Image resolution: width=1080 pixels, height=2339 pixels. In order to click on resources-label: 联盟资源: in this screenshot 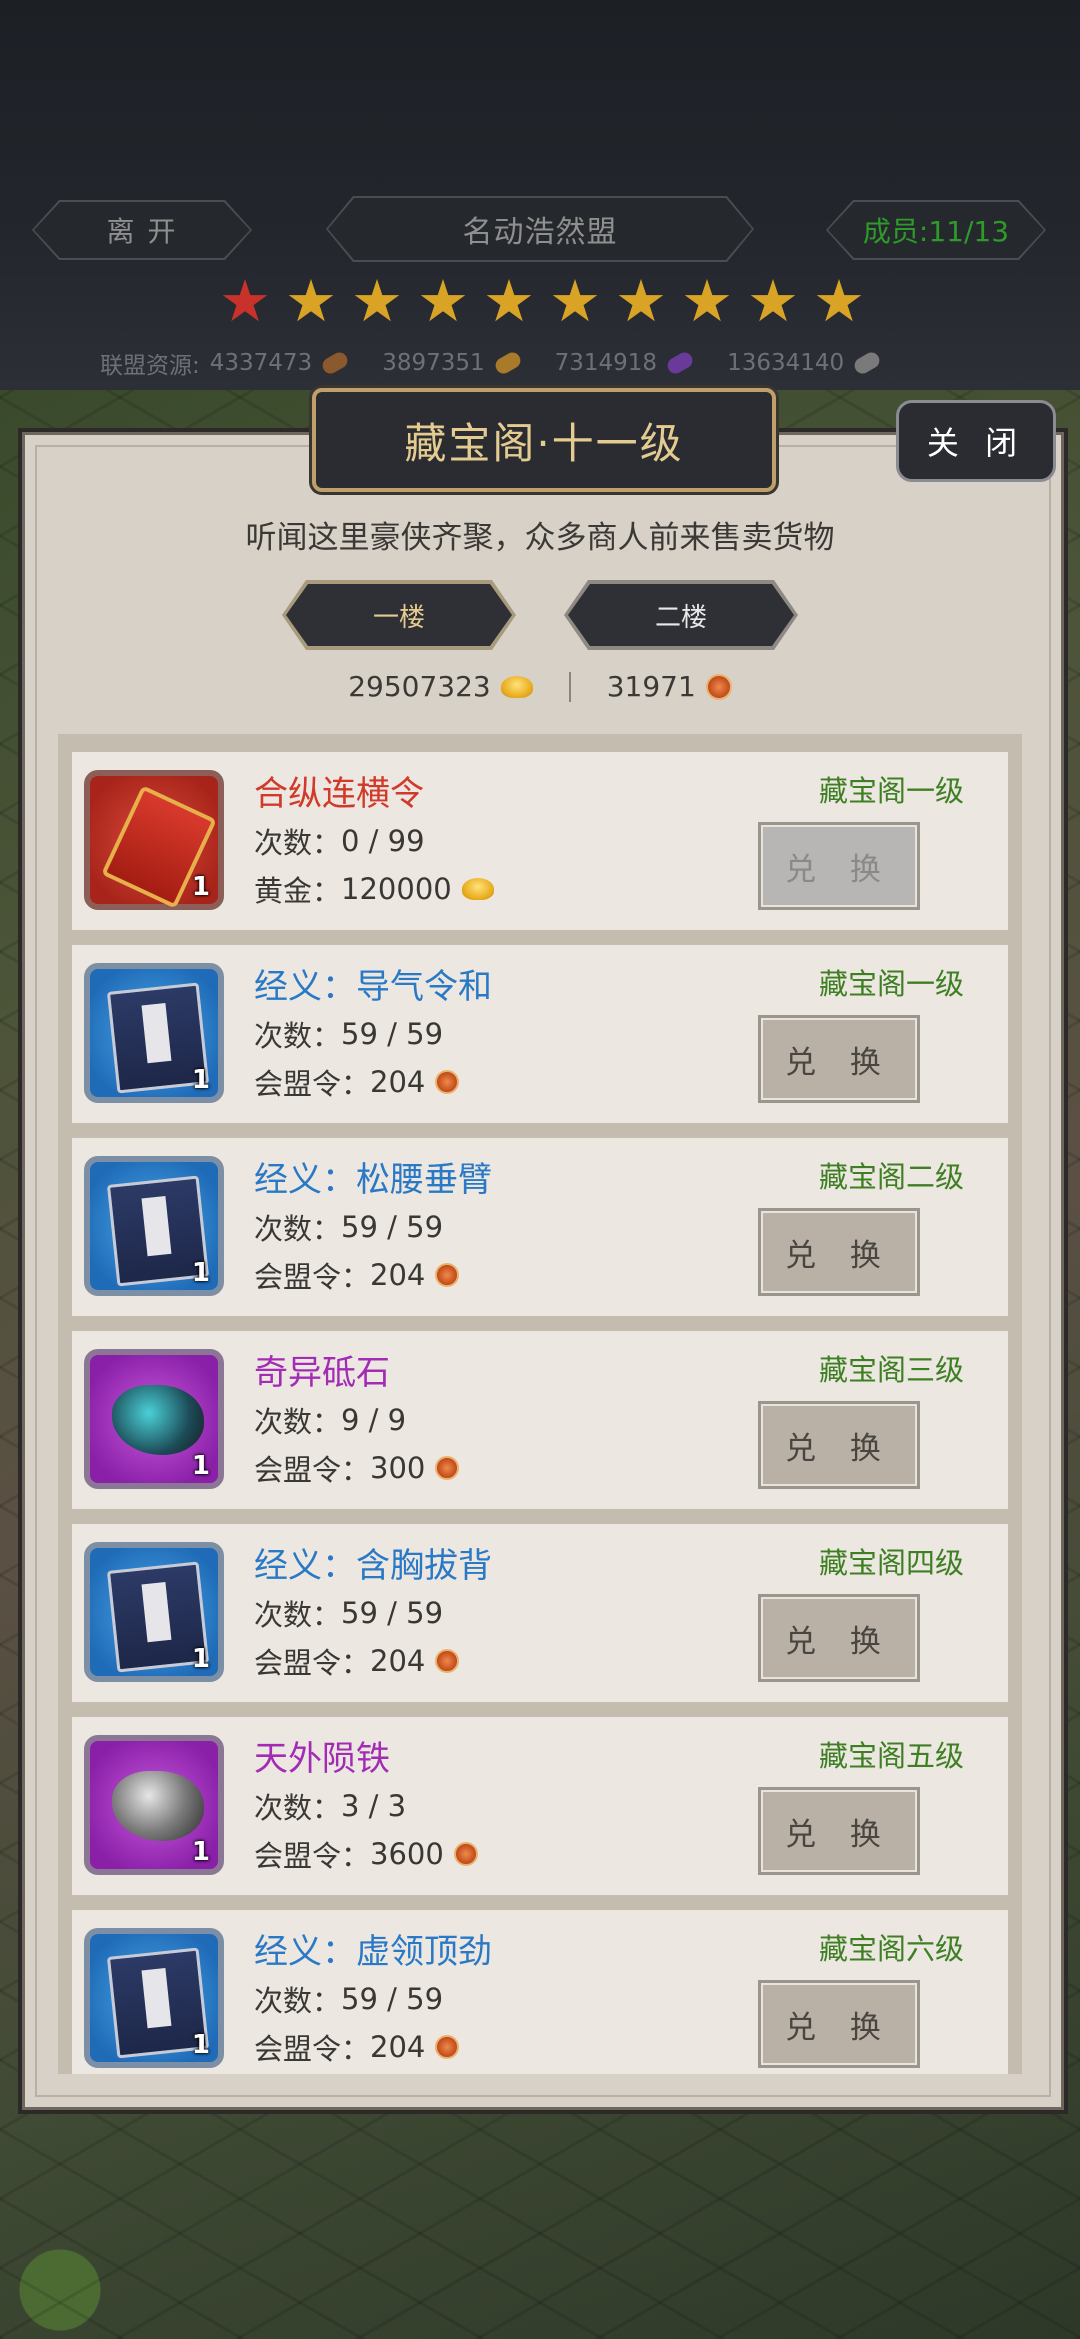, I will do `click(150, 366)`.